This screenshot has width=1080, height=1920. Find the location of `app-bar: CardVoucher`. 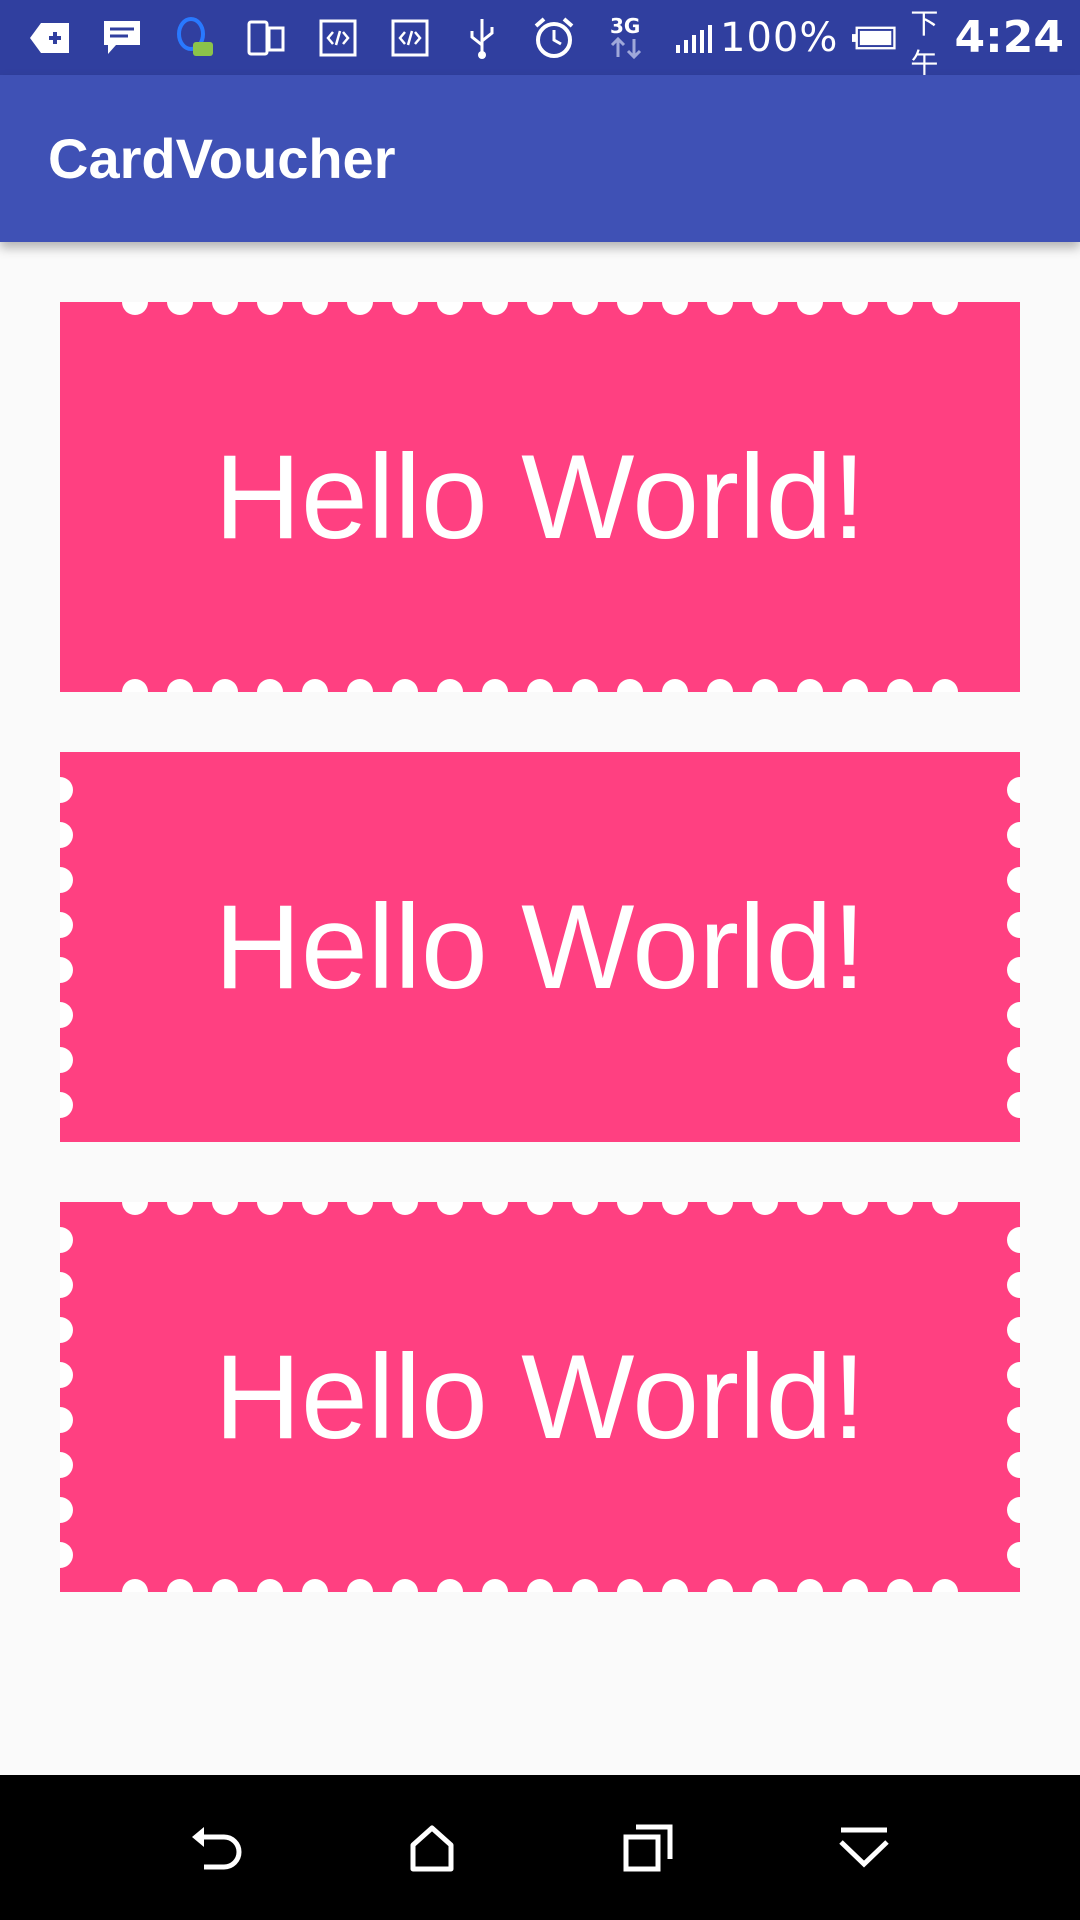

app-bar: CardVoucher is located at coordinates (540, 158).